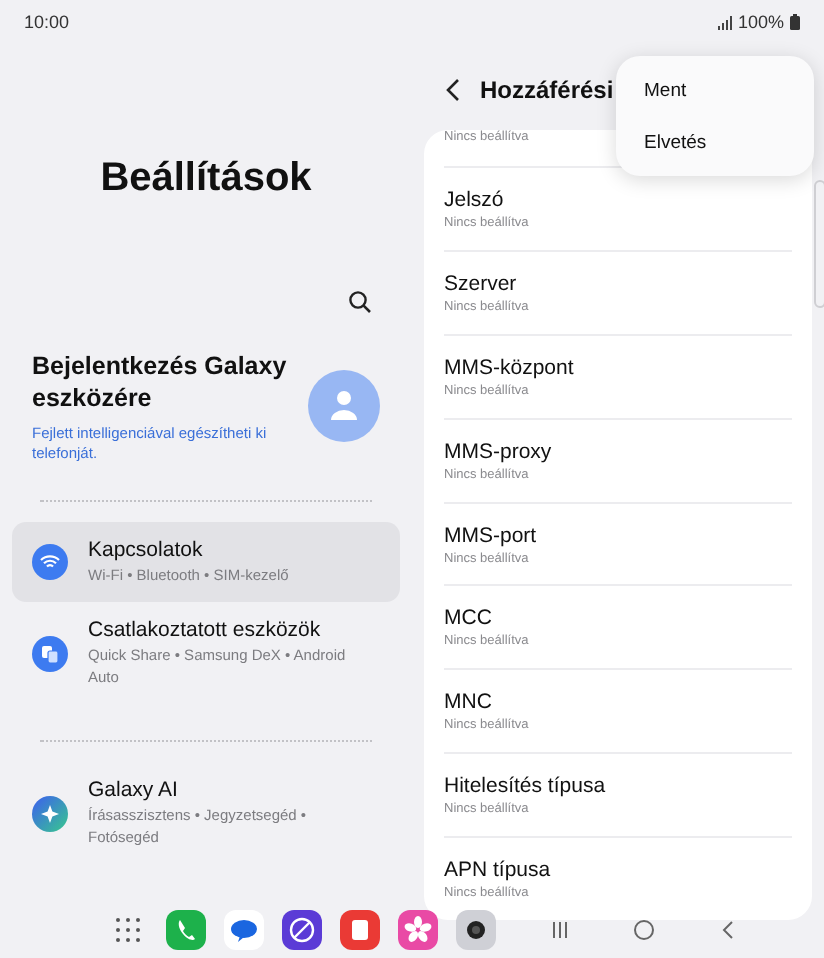 The image size is (824, 958). Describe the element at coordinates (47, 22) in the screenshot. I see `status-time: 10:00` at that location.